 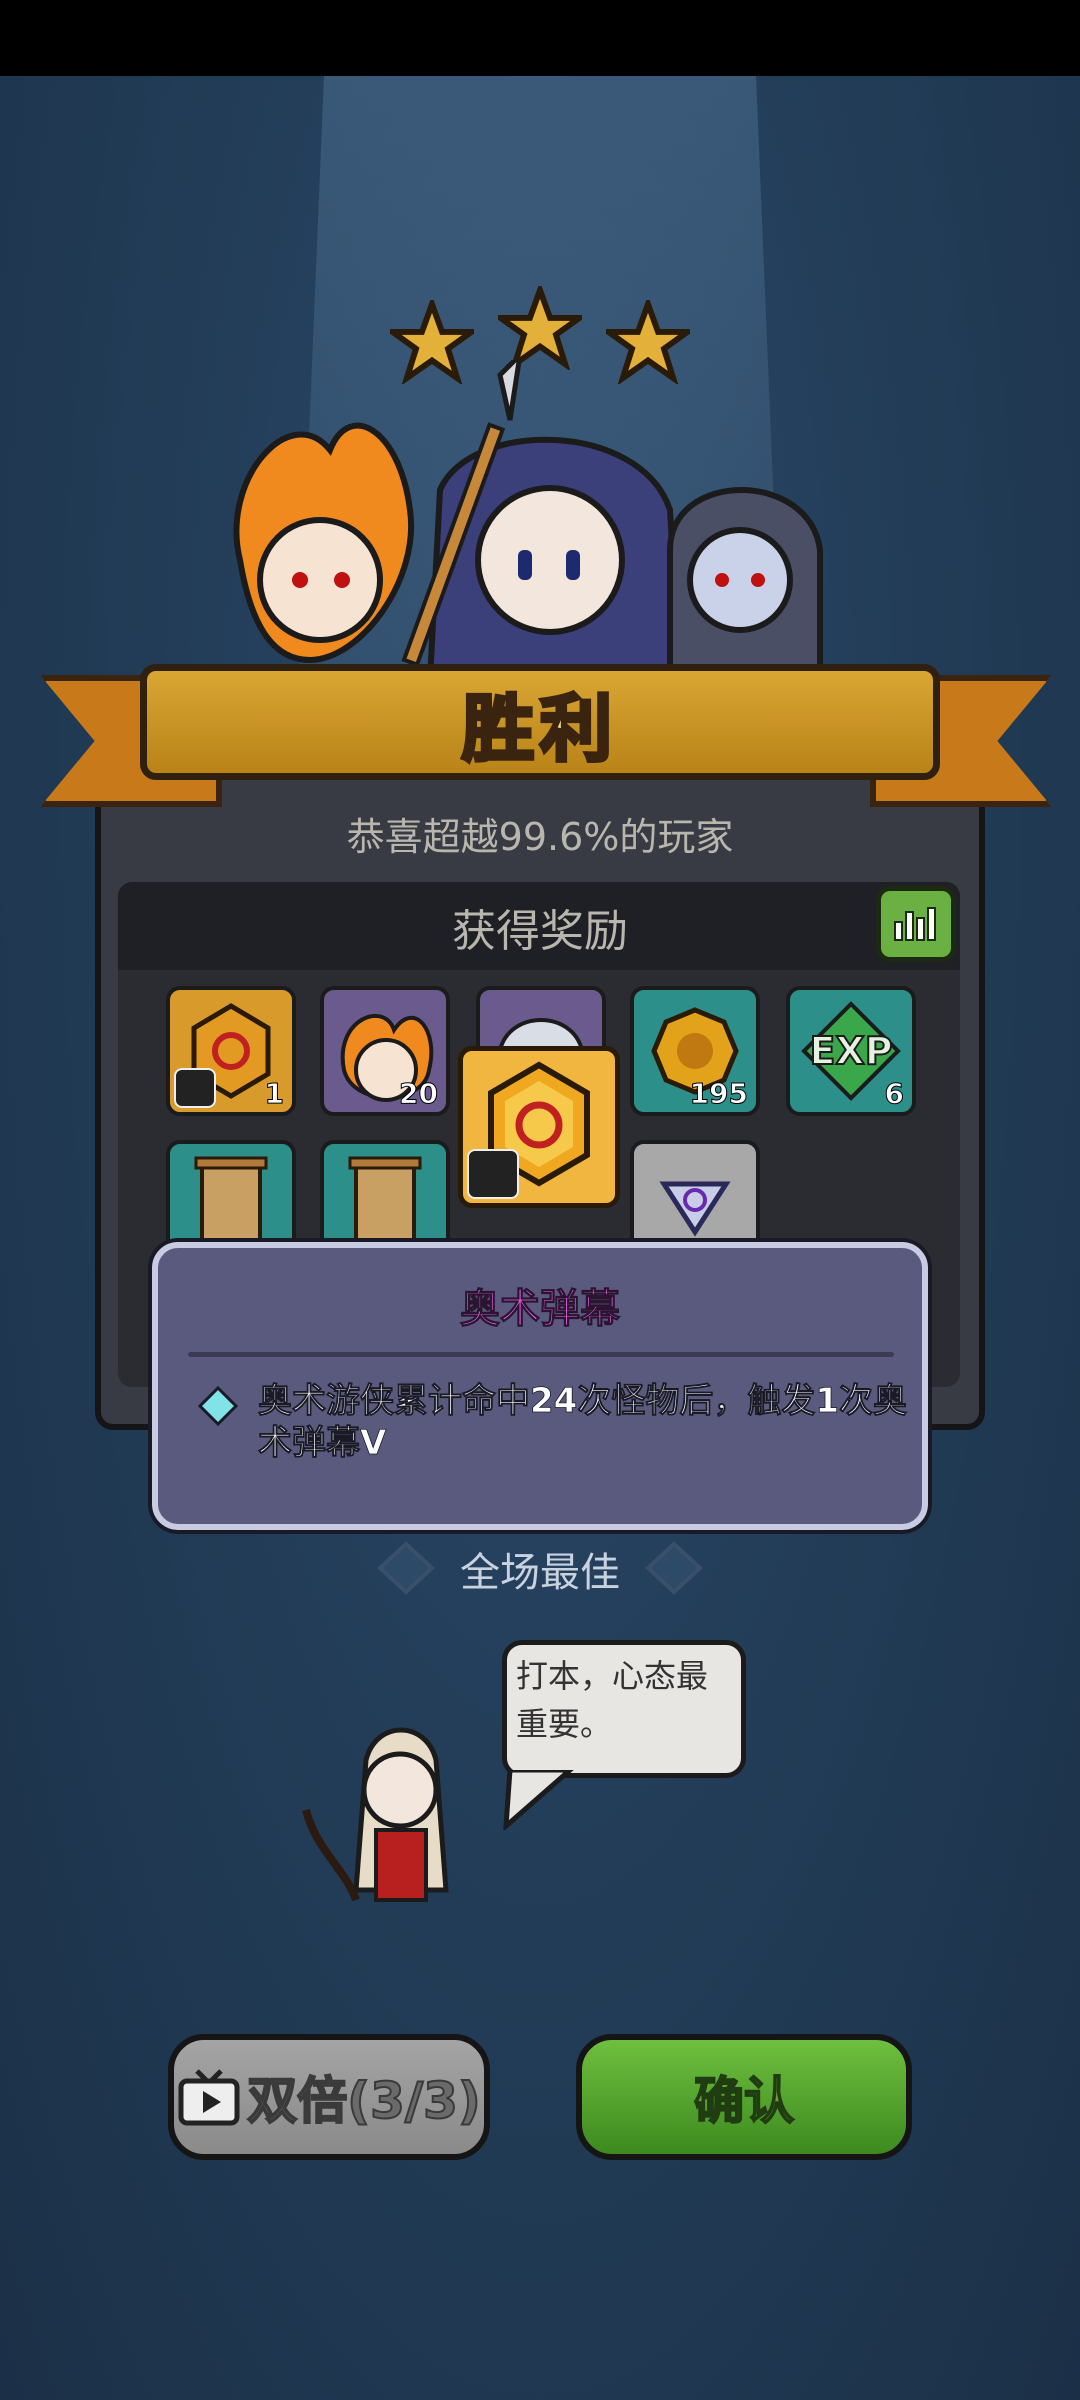 I want to click on reward-count: 20, so click(x=419, y=1094).